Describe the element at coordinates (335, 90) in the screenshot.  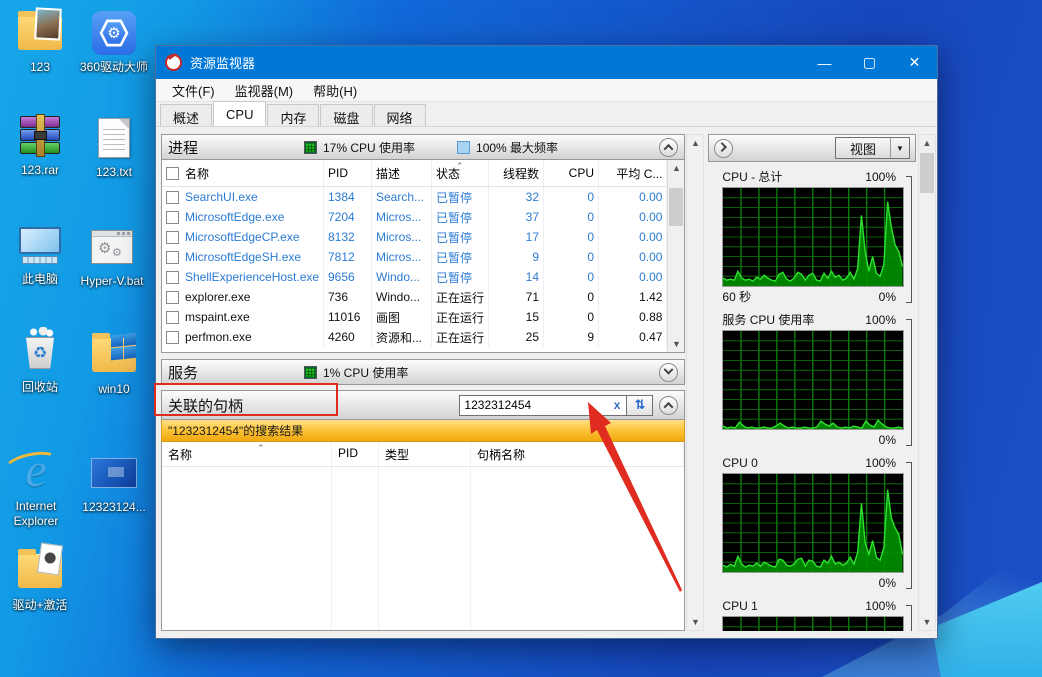
I see `menu-help: 帮助(H)` at that location.